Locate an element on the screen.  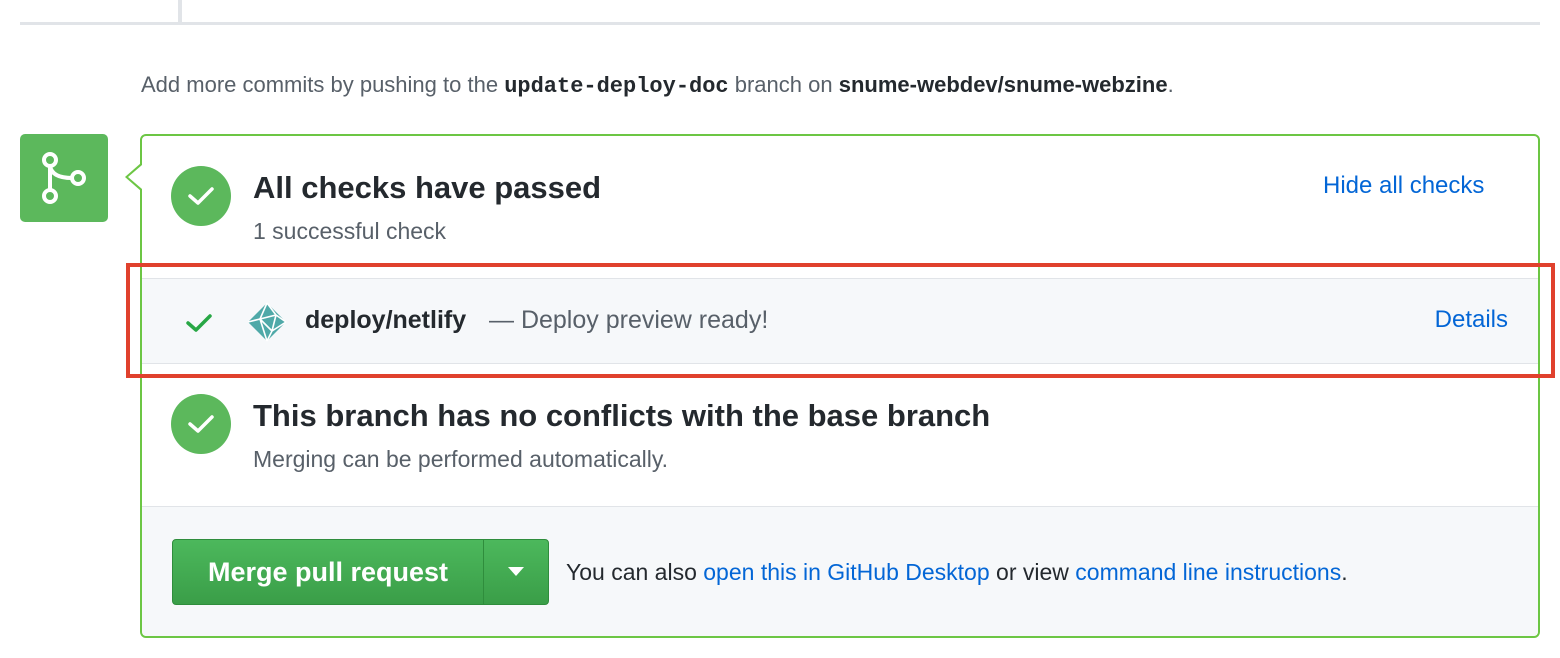
checks-subtitle: 1 successful check is located at coordinates (350, 231).